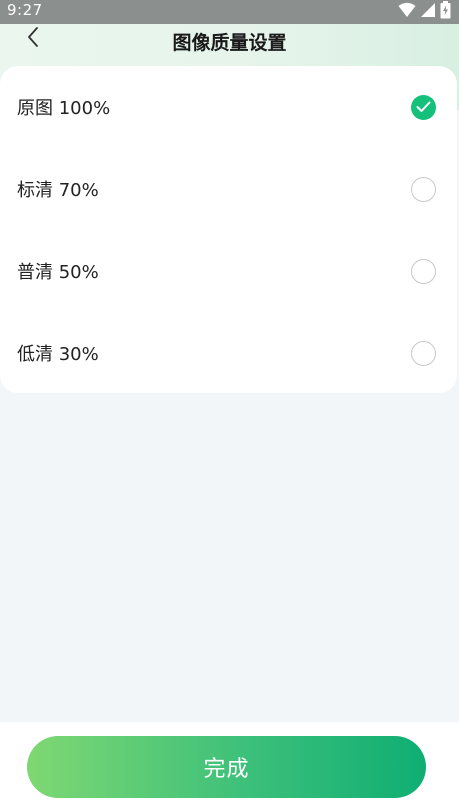 This screenshot has height=808, width=459. I want to click on page-title: 图像质量设置, so click(229, 43).